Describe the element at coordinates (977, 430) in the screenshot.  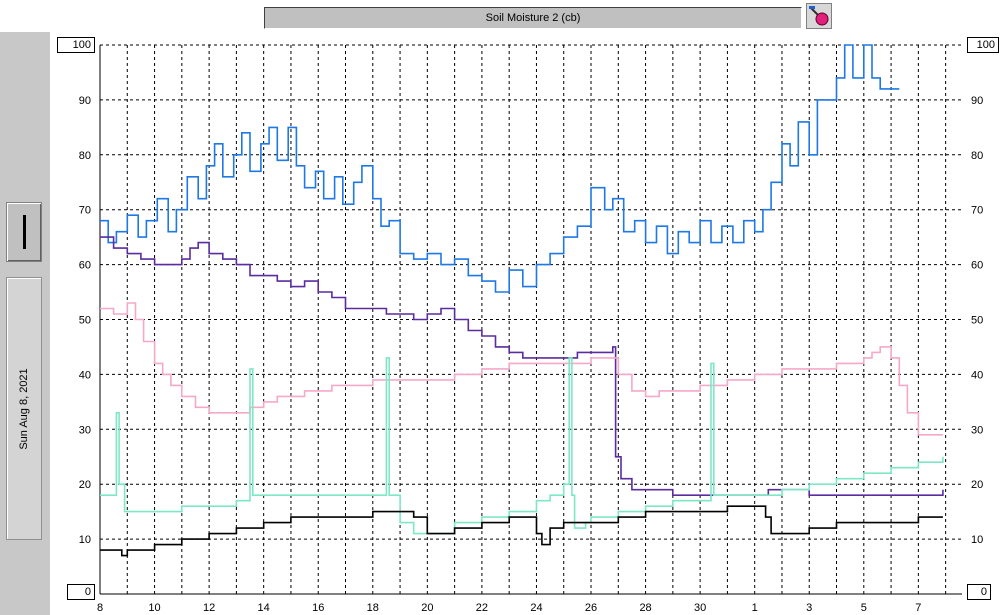
I see `y-tick-label-right: 30` at that location.